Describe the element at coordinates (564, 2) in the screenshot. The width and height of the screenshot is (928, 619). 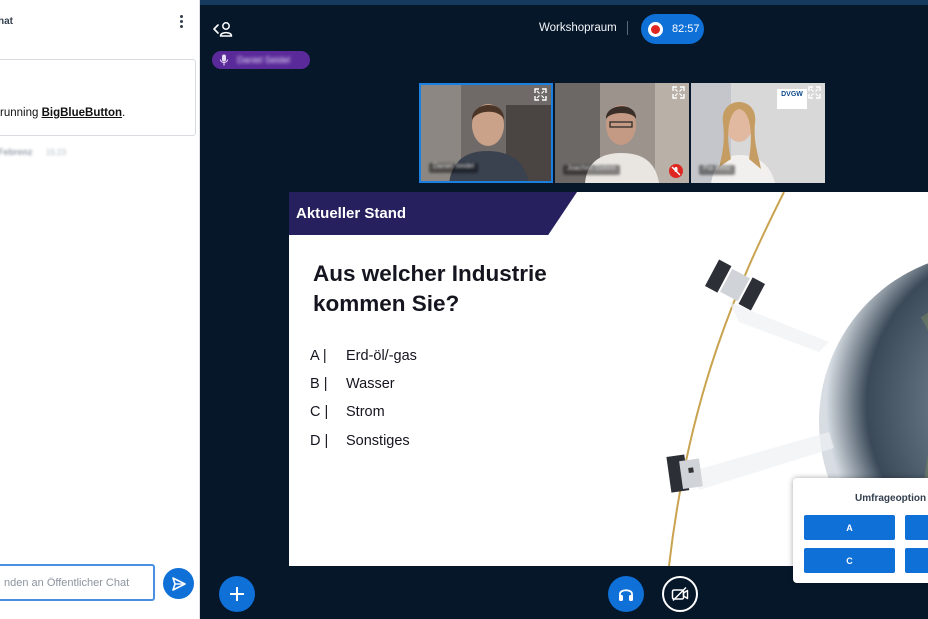
I see `top-accent-bar` at that location.